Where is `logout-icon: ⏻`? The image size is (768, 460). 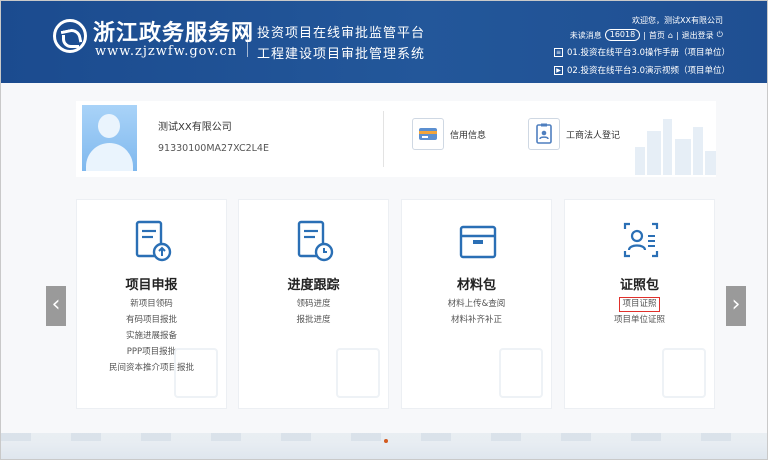 logout-icon: ⏻ is located at coordinates (720, 35).